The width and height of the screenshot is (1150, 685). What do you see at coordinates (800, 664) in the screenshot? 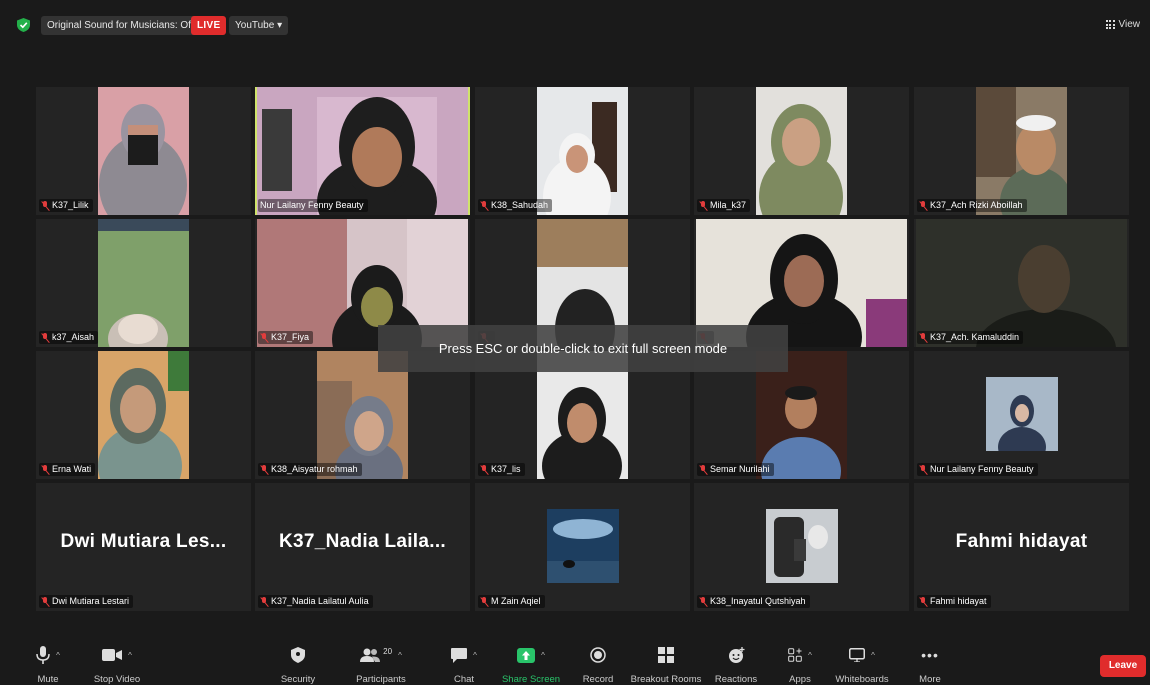
I see `apps-button: ^ Apps` at bounding box center [800, 664].